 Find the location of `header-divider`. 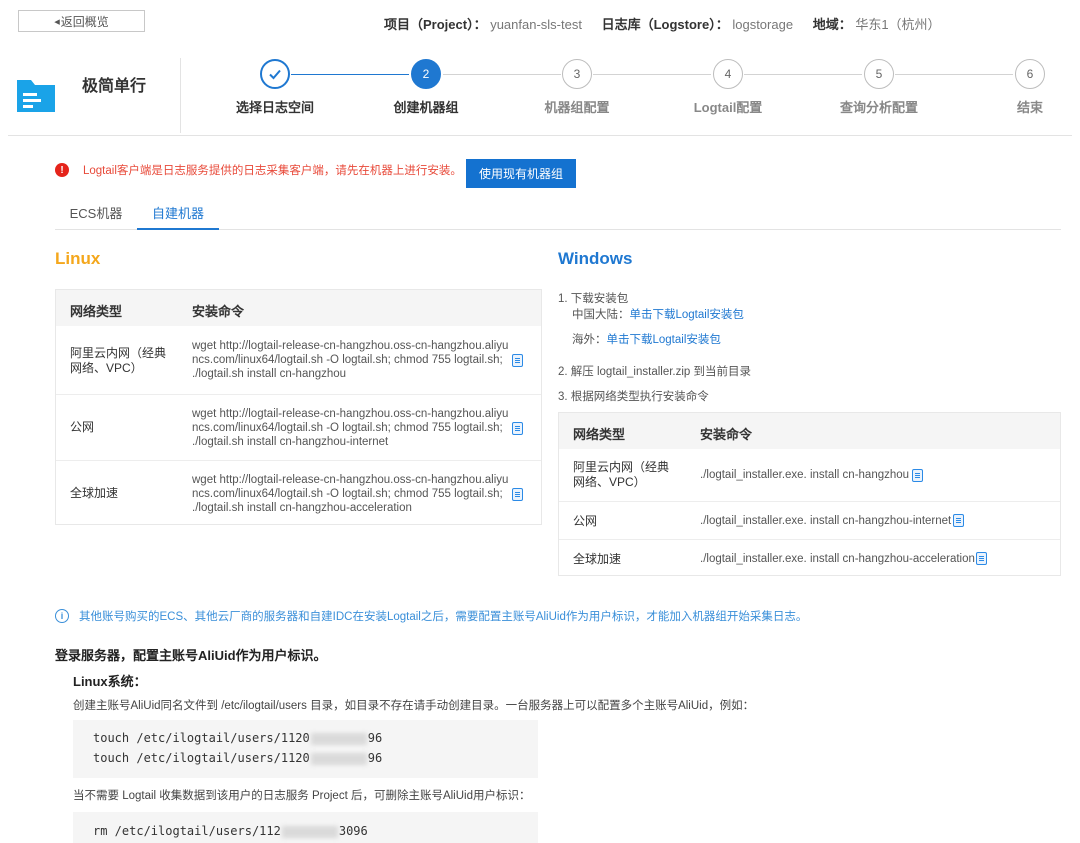

header-divider is located at coordinates (180, 95).